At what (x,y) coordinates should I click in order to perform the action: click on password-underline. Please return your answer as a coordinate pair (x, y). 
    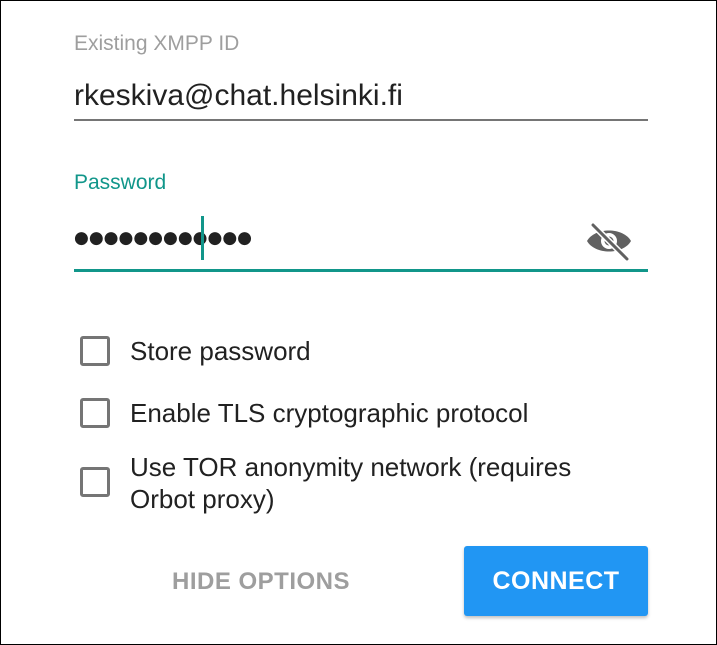
    Looking at the image, I should click on (361, 270).